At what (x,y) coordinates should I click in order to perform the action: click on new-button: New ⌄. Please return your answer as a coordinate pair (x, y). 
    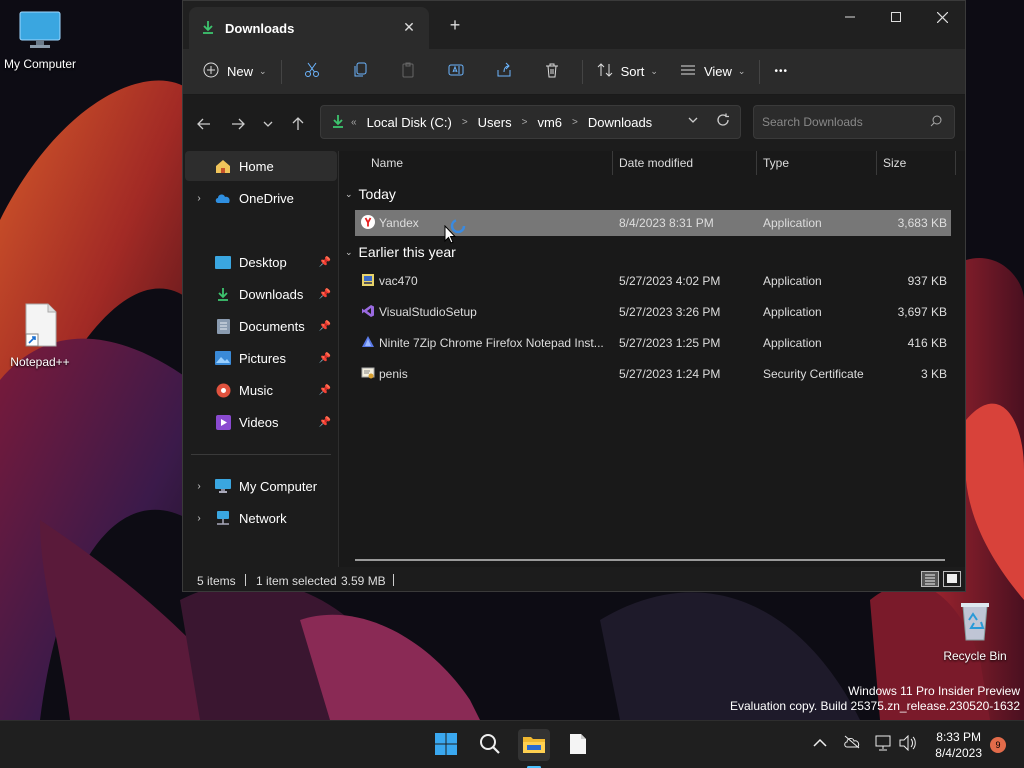
    Looking at the image, I should click on (235, 72).